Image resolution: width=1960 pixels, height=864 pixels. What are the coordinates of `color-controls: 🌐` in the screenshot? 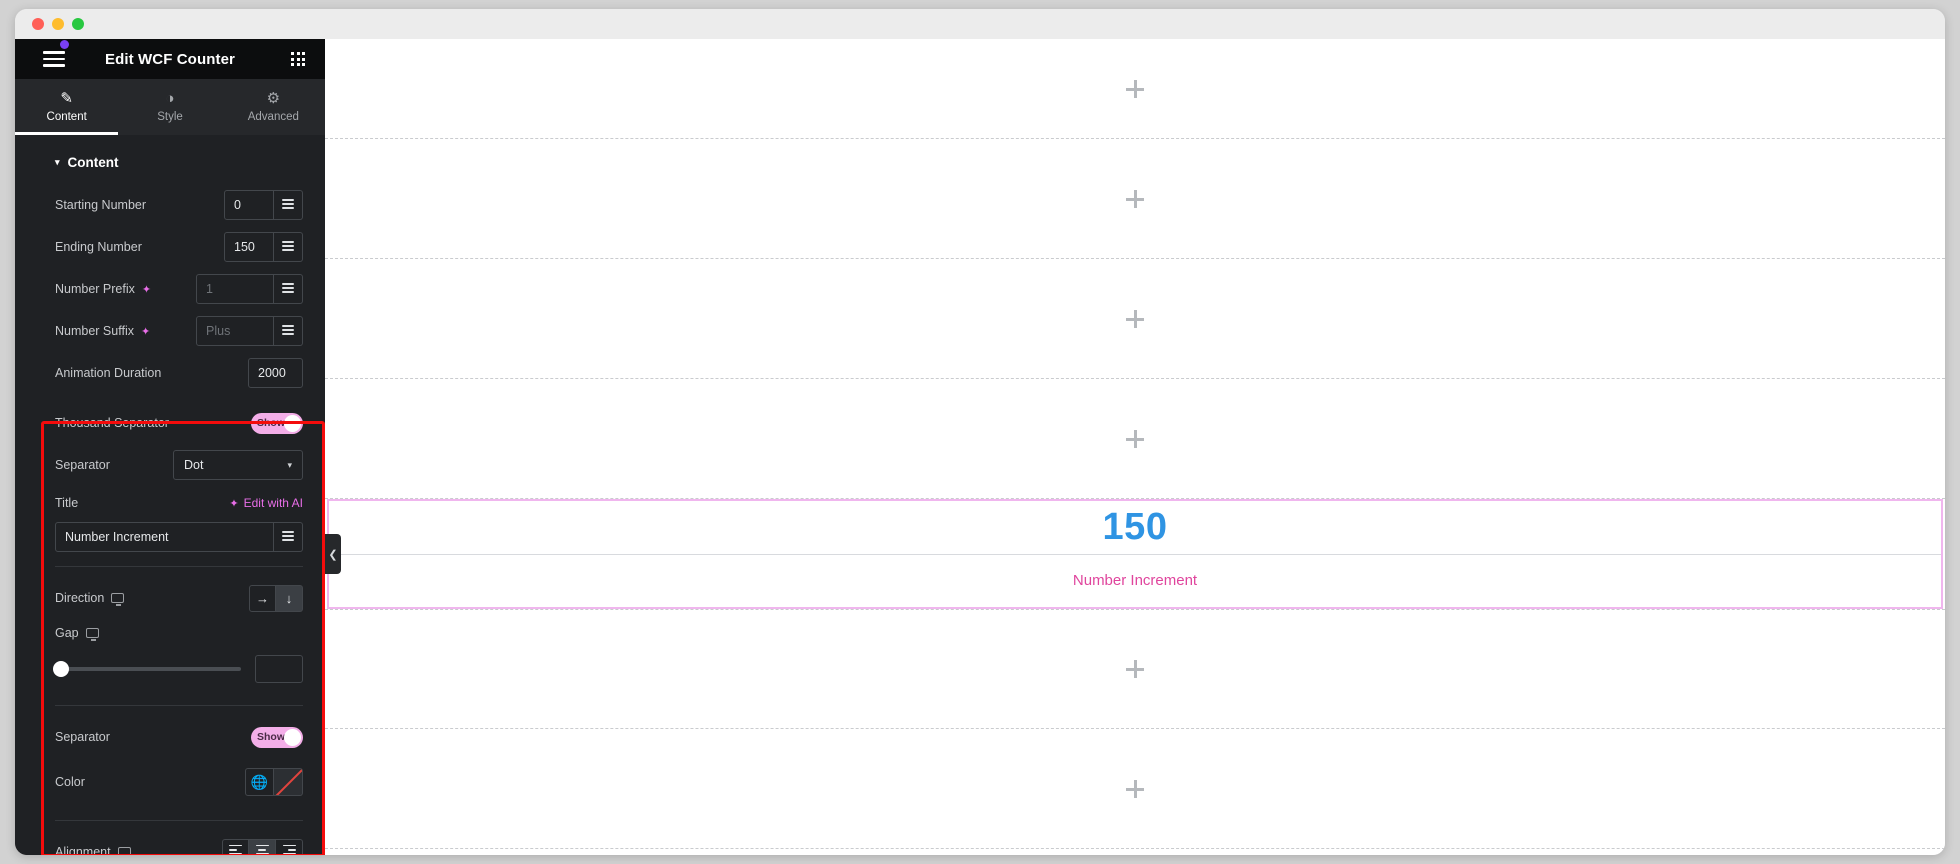 It's located at (274, 782).